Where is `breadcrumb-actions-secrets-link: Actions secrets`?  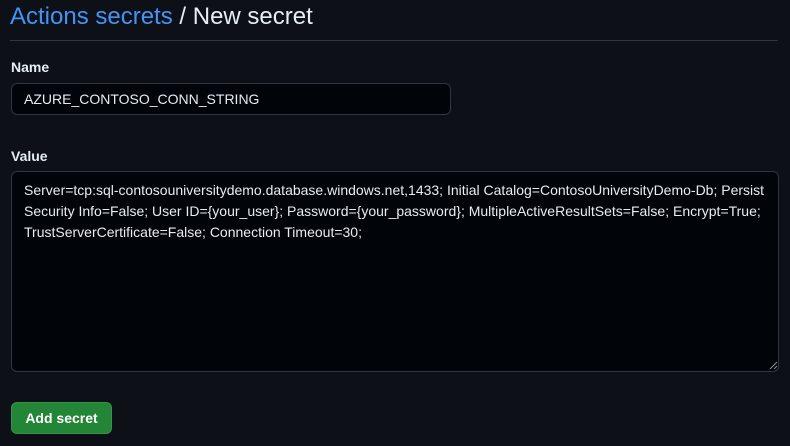 breadcrumb-actions-secrets-link: Actions secrets is located at coordinates (91, 16).